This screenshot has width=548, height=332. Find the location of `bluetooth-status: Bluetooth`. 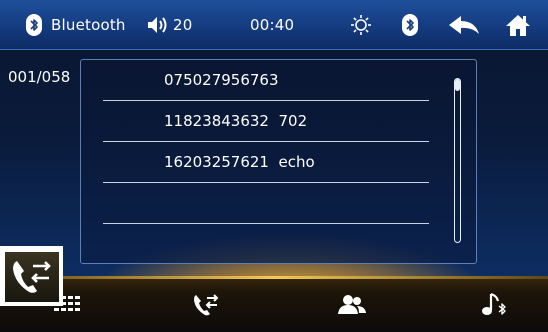

bluetooth-status: Bluetooth is located at coordinates (76, 25).